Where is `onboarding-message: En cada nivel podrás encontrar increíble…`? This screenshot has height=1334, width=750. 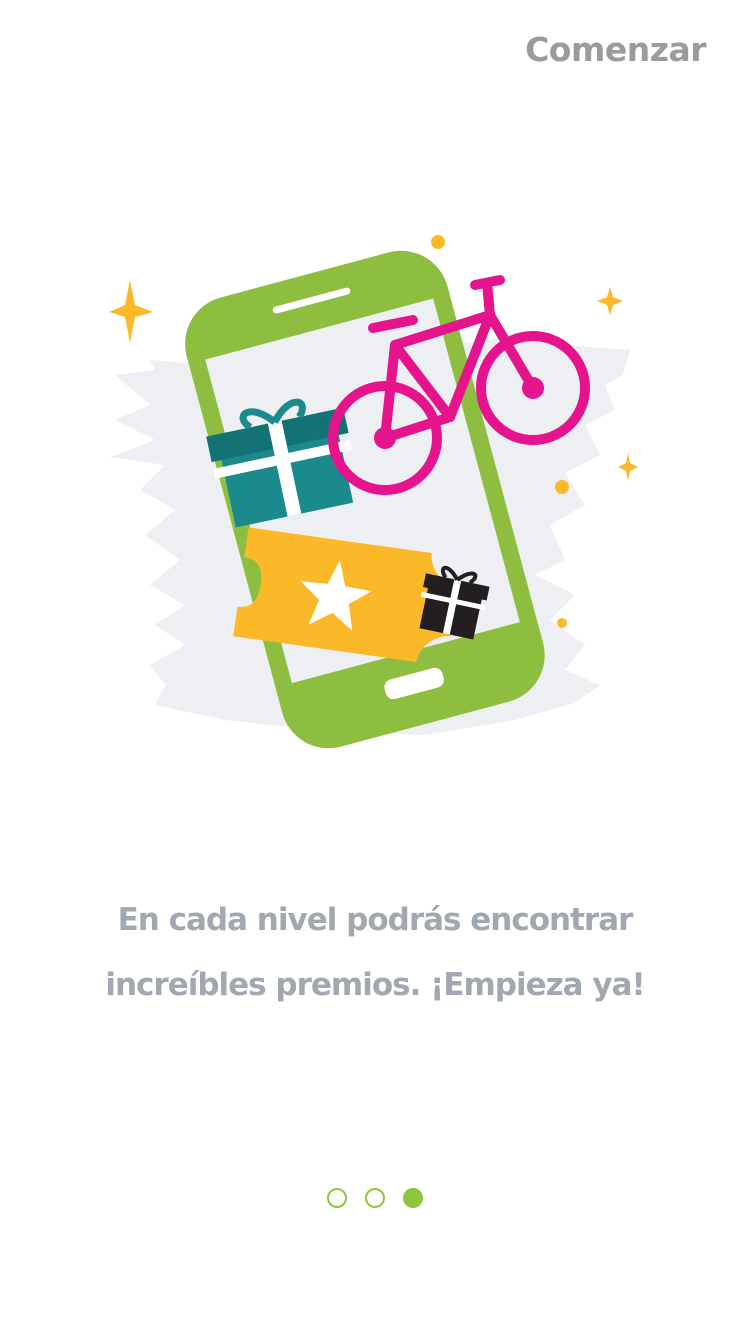 onboarding-message: En cada nivel podrás encontrar increíble… is located at coordinates (375, 953).